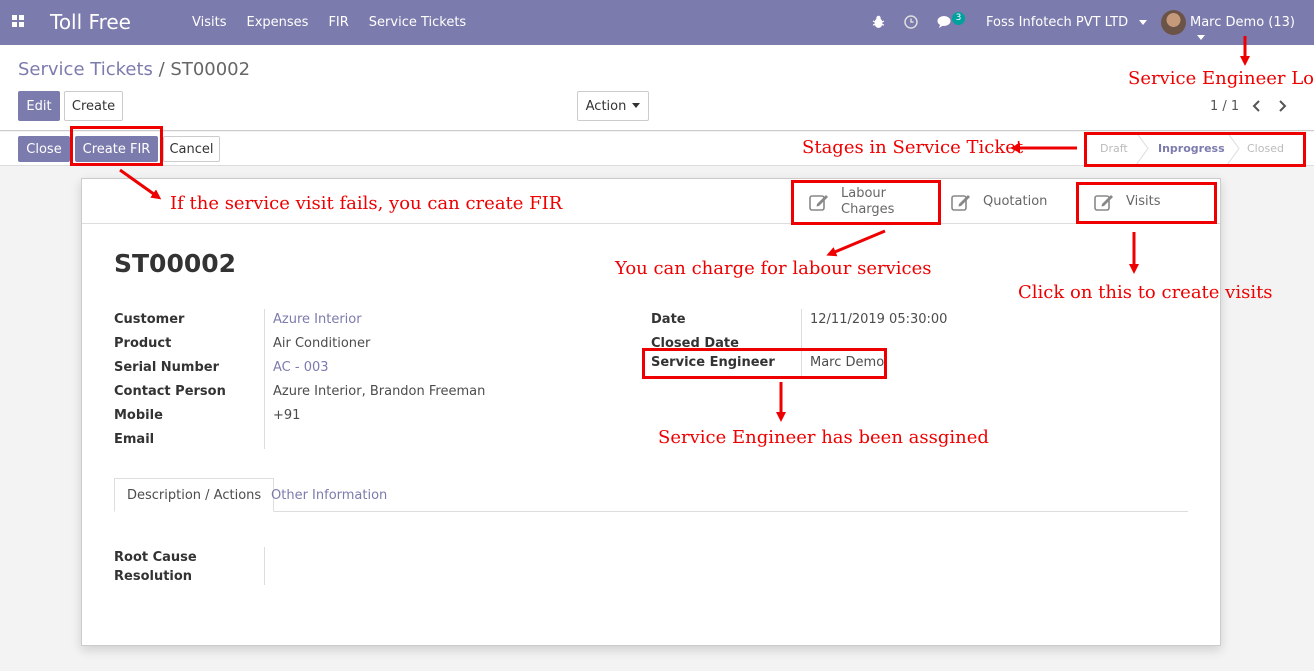  What do you see at coordinates (287, 415) in the screenshot?
I see `mobile-value: +91` at bounding box center [287, 415].